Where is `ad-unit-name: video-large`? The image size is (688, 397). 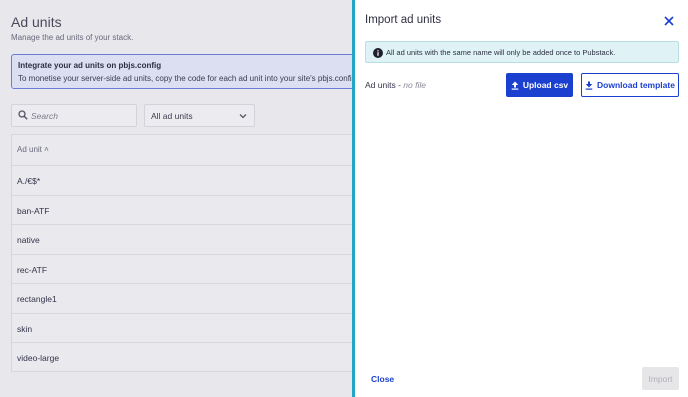
ad-unit-name: video-large is located at coordinates (38, 358).